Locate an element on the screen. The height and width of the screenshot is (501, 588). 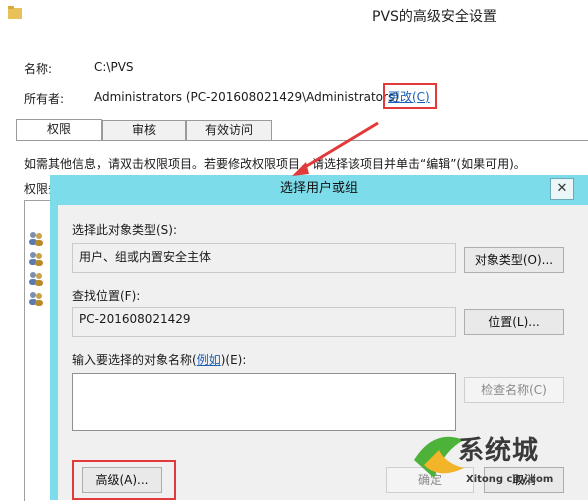
watermark-subtext: Xitong city.com is located at coordinates (510, 479).